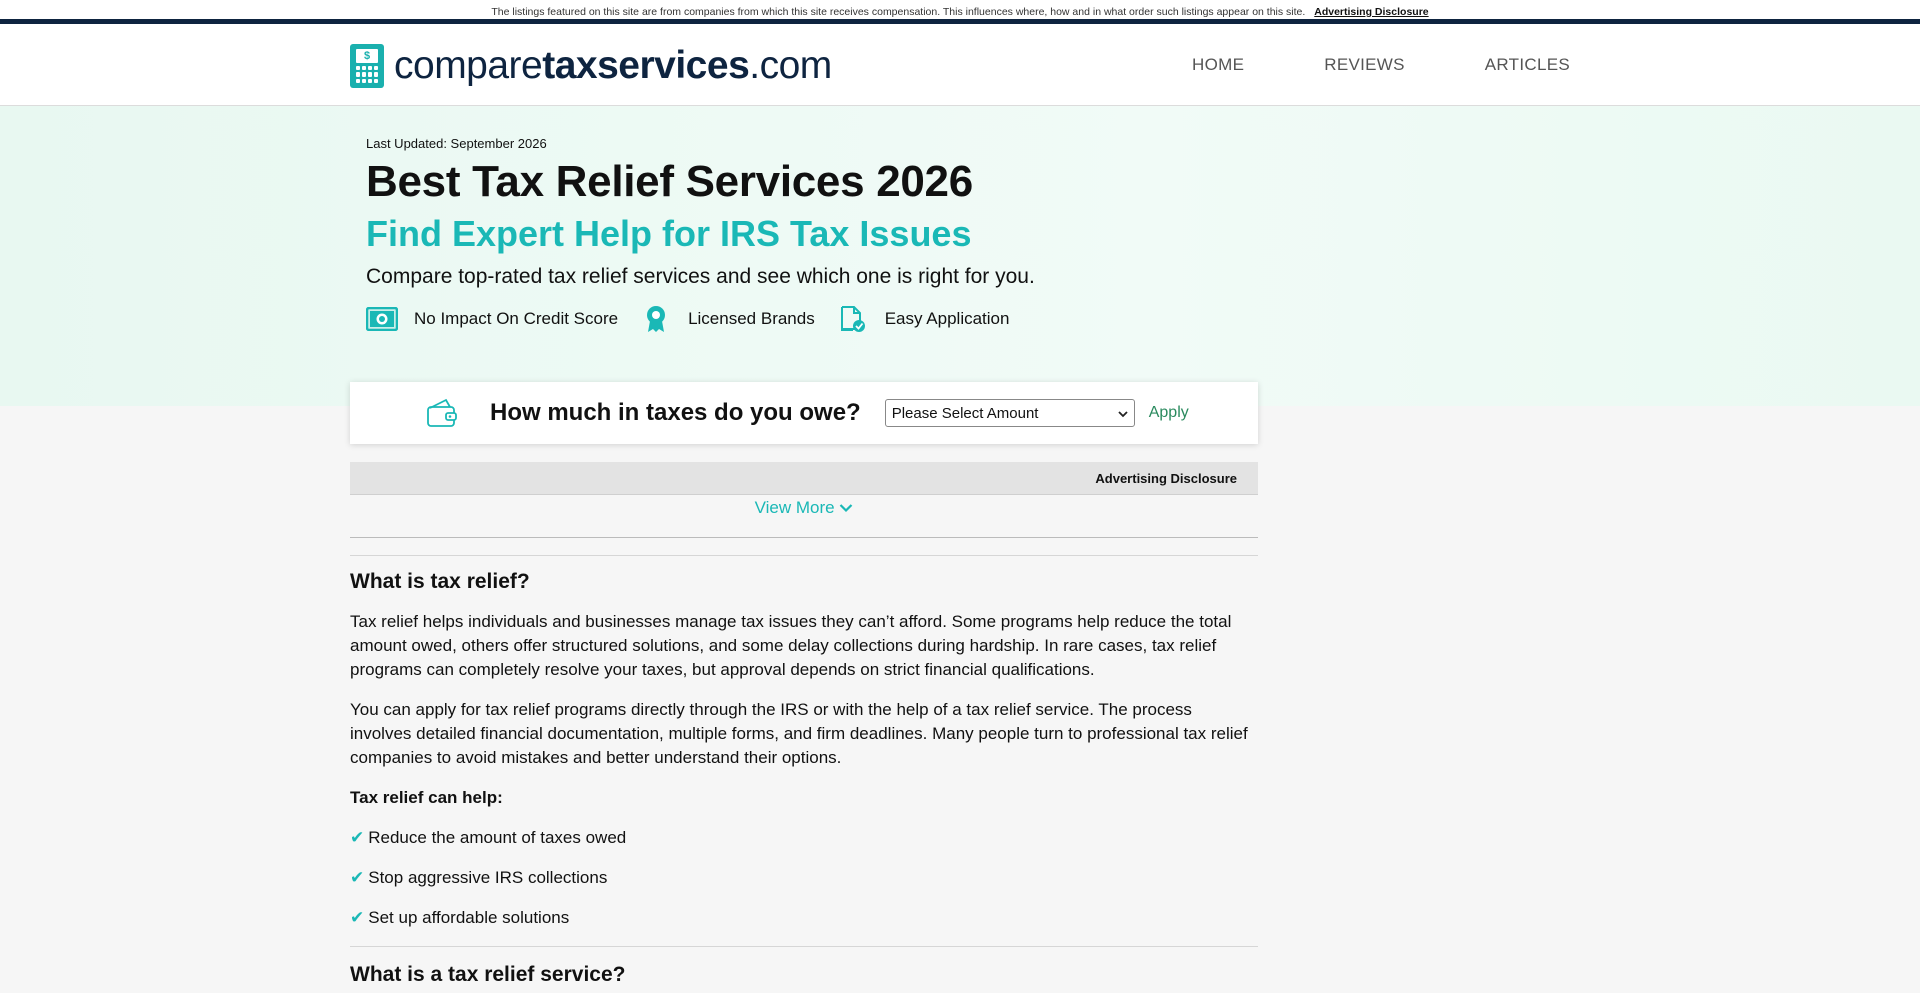 This screenshot has height=993, width=1920. Describe the element at coordinates (804, 478) in the screenshot. I see `advertising-disclosure-row: Advertising Disclosure` at that location.